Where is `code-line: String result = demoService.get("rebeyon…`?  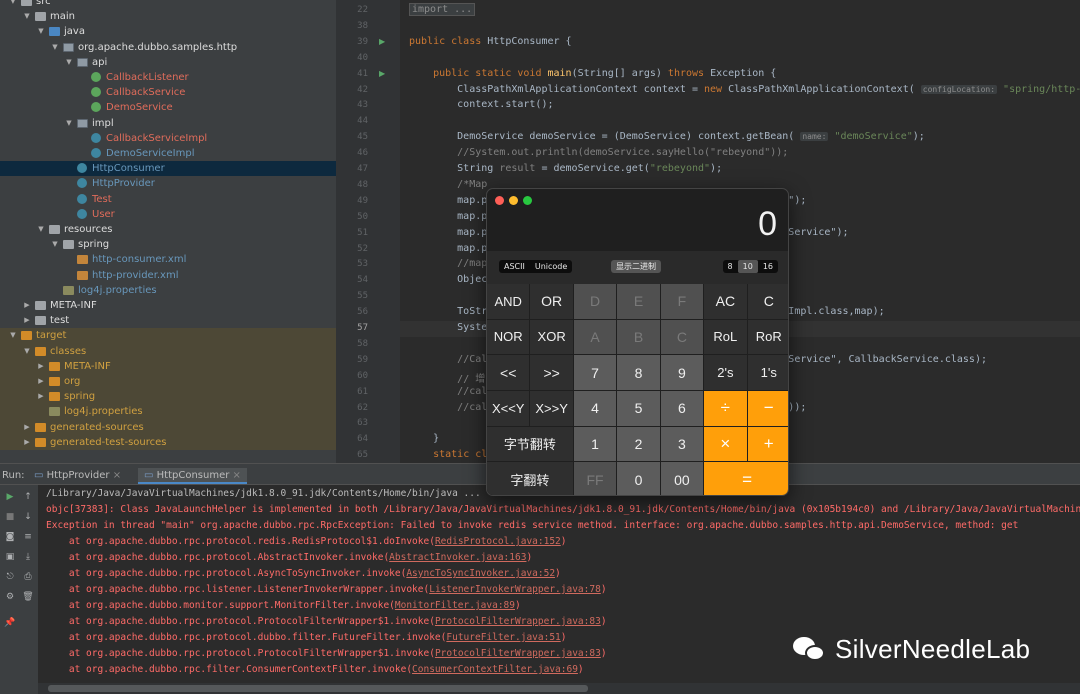 code-line: String result = demoService.get("rebeyon… is located at coordinates (565, 168).